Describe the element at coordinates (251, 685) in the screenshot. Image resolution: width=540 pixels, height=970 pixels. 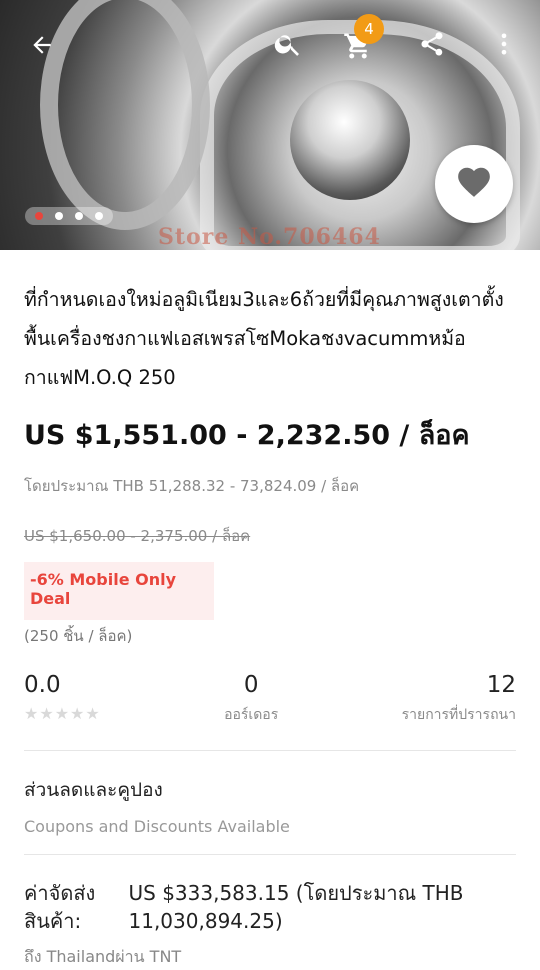
I see `orders-count: 0` at that location.